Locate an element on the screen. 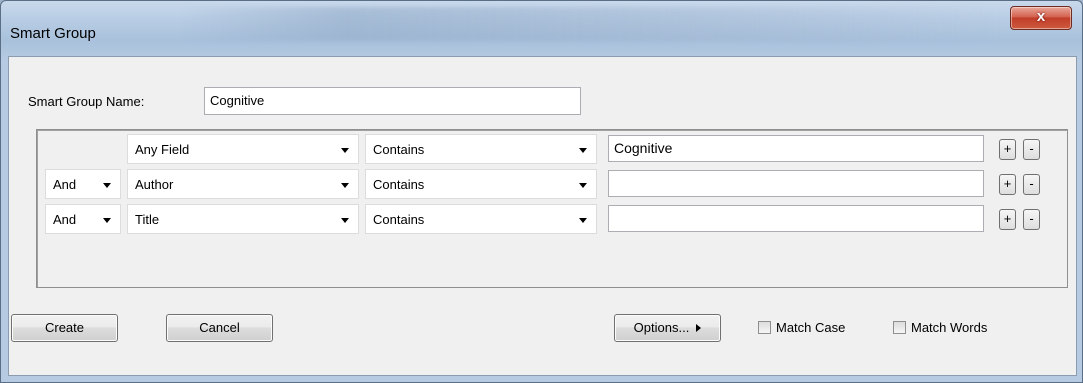 The height and width of the screenshot is (383, 1083). smart-group-name-label: Smart Group Name: is located at coordinates (86, 101).